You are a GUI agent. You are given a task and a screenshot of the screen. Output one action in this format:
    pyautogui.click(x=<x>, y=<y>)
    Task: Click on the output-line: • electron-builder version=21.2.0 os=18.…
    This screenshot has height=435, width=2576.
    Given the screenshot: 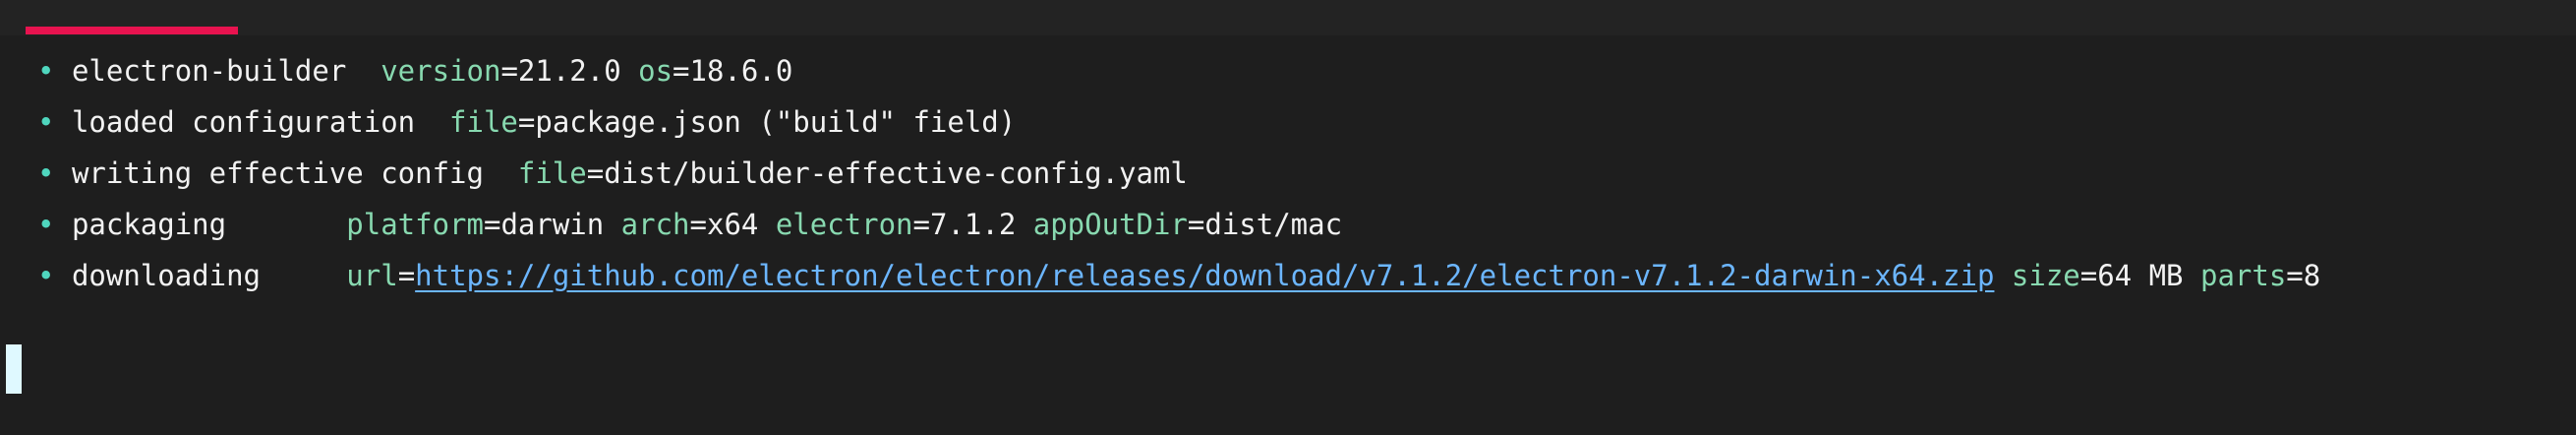 What is the action you would take?
    pyautogui.click(x=415, y=71)
    